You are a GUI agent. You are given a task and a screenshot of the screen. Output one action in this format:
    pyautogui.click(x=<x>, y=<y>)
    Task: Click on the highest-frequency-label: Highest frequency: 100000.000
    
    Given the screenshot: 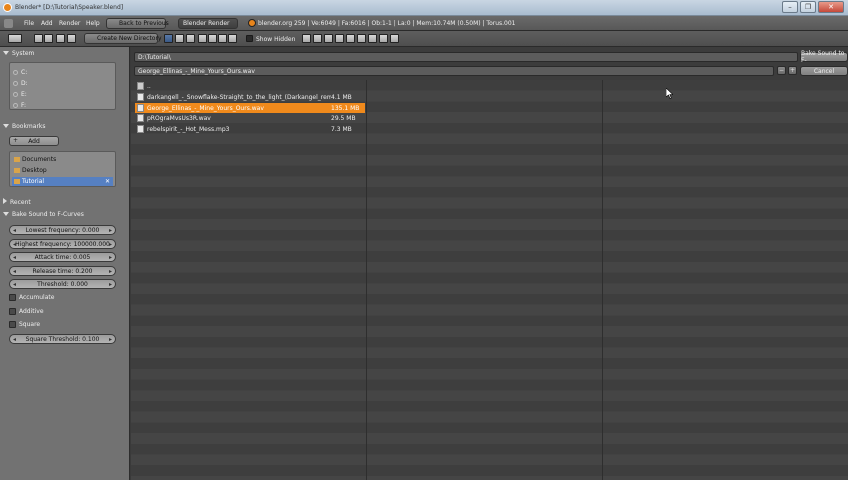 What is the action you would take?
    pyautogui.click(x=62, y=244)
    